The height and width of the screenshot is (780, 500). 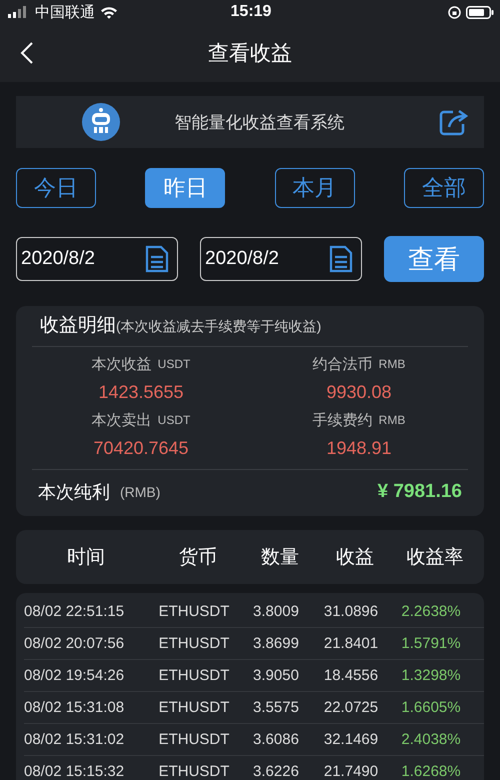 I want to click on period-tab: 本月, so click(x=314, y=188).